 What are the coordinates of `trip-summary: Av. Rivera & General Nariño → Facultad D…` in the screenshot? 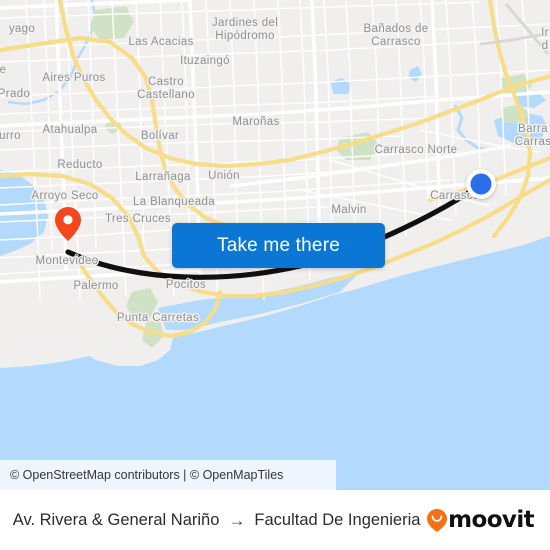 It's located at (213, 520).